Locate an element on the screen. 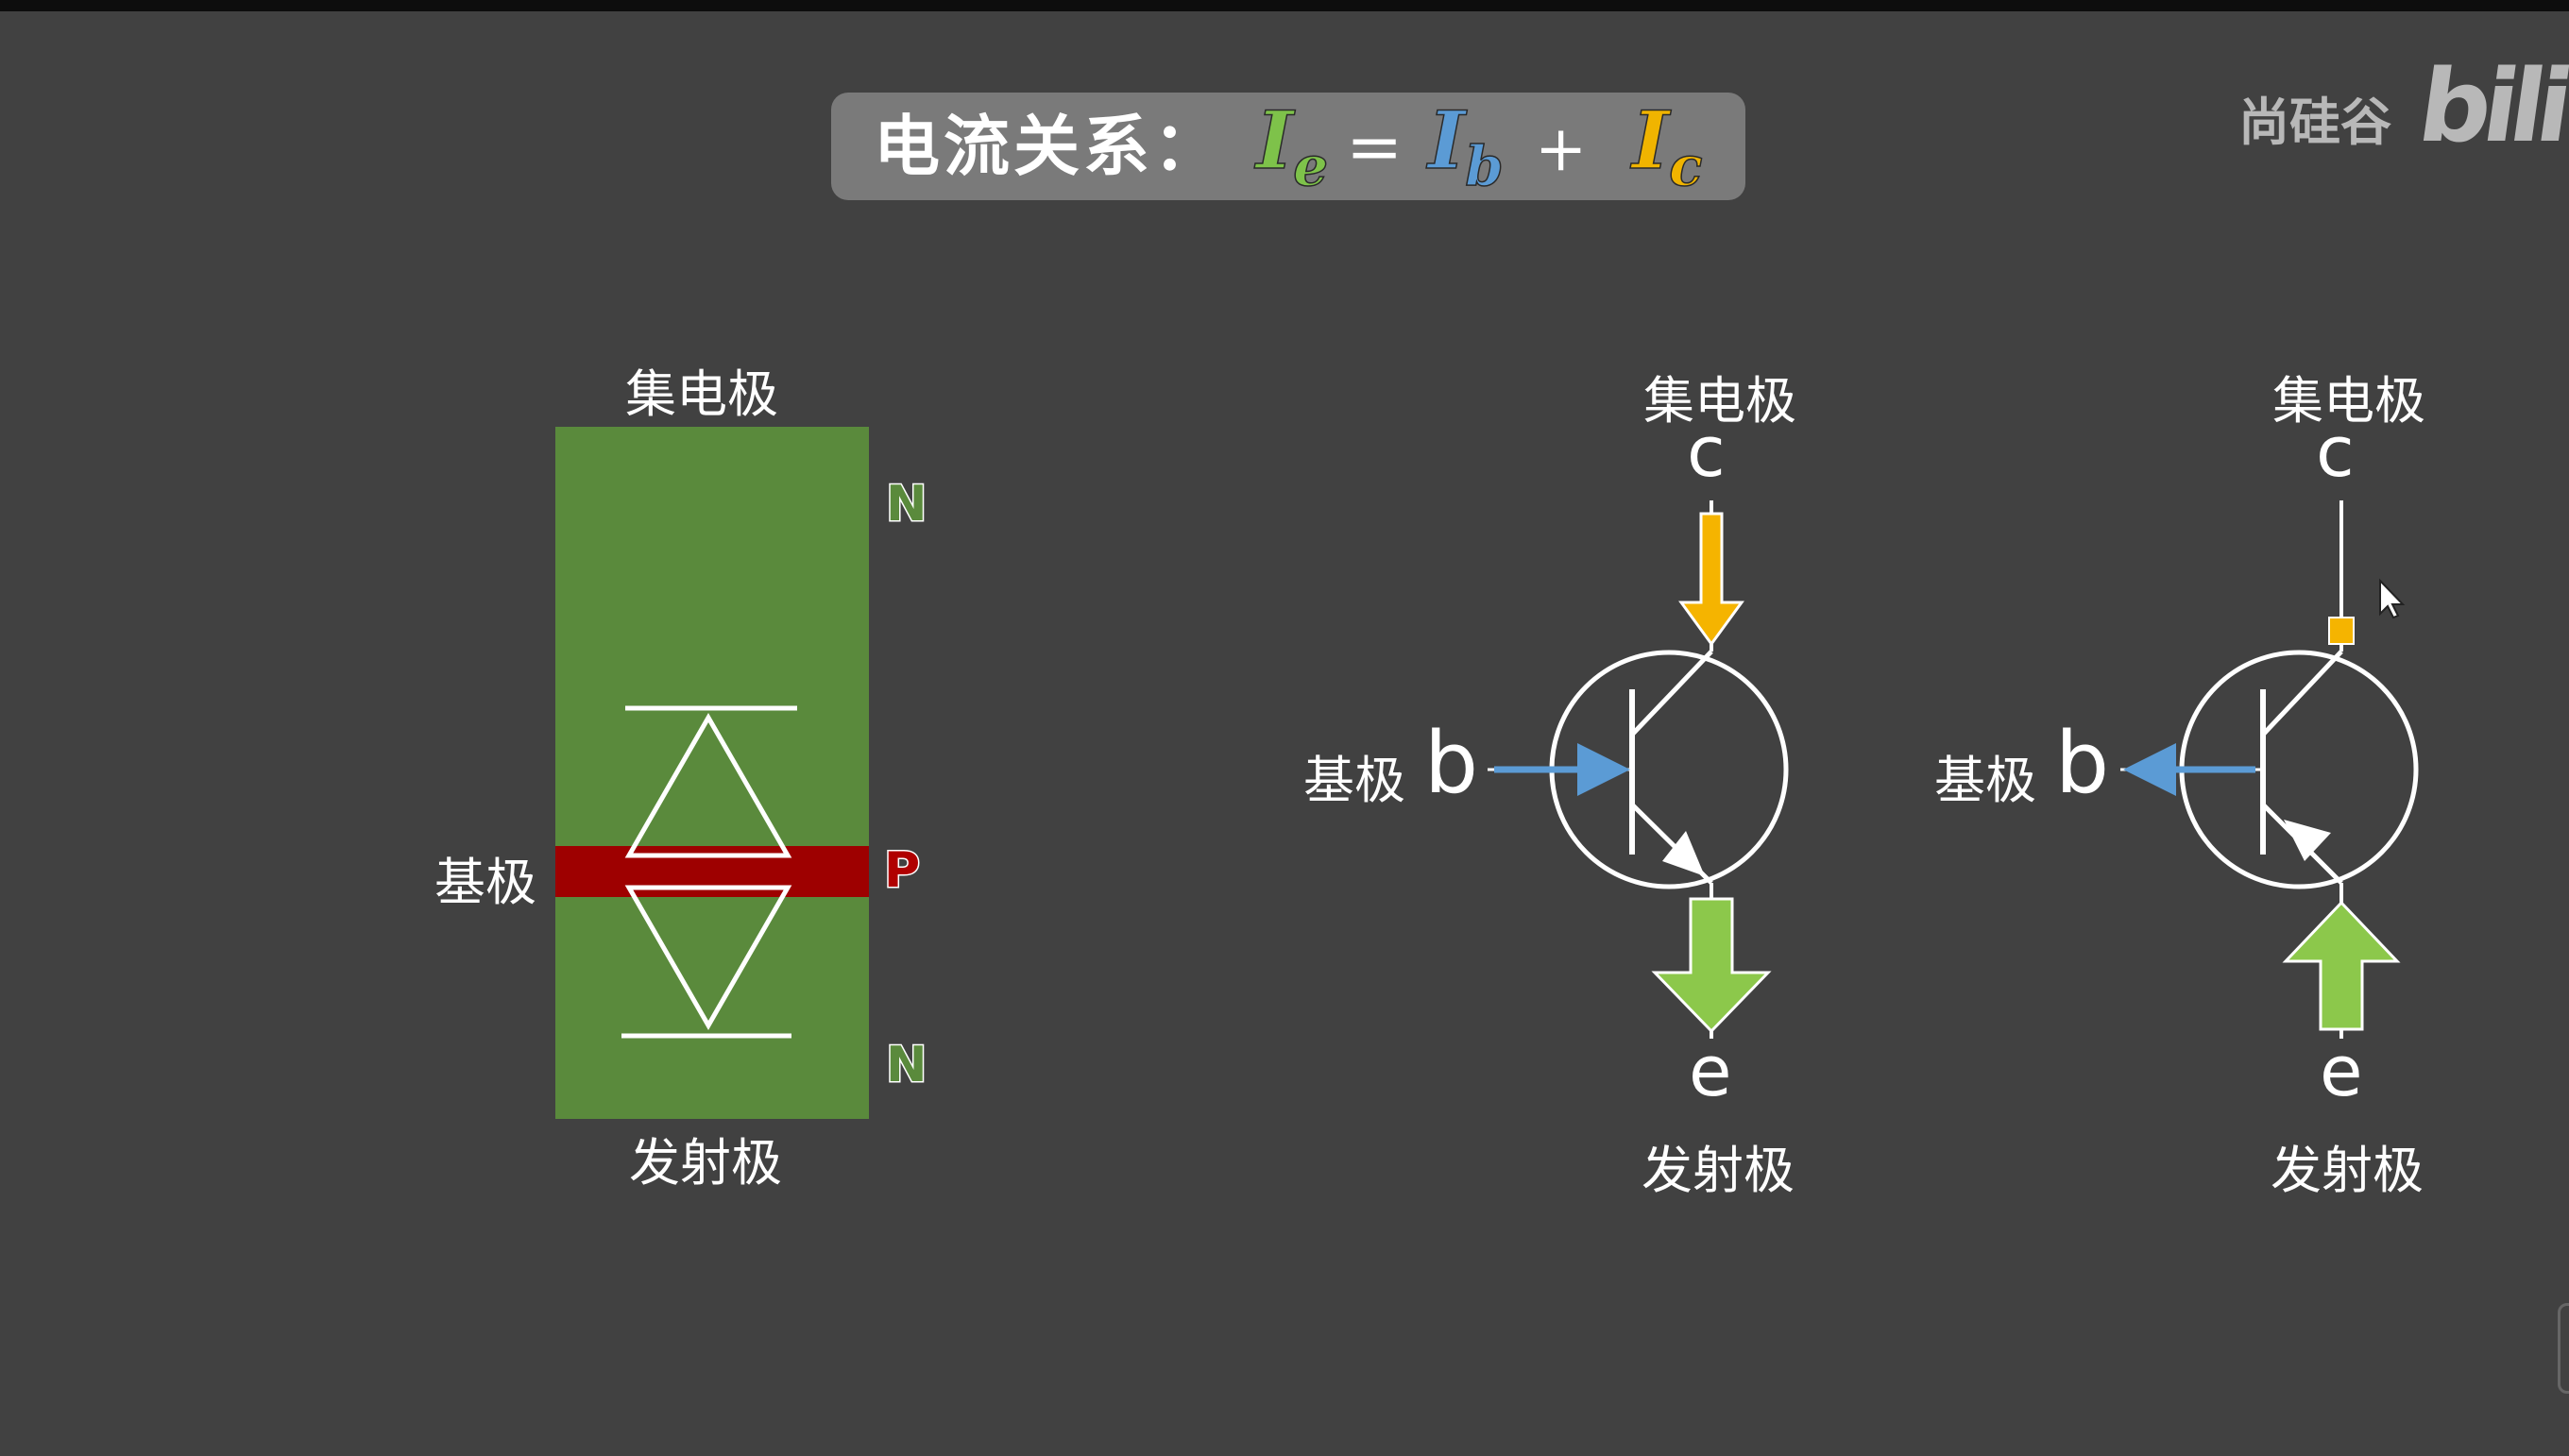 Image resolution: width=2569 pixels, height=1456 pixels. pnp-base-label: 基极 is located at coordinates (1985, 780).